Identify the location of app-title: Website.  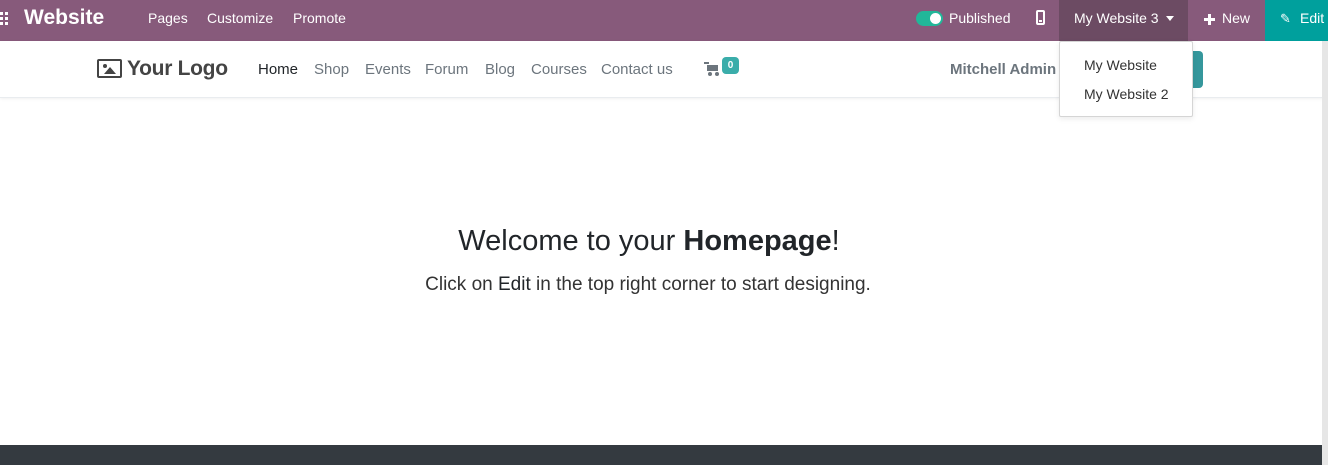
(64, 18).